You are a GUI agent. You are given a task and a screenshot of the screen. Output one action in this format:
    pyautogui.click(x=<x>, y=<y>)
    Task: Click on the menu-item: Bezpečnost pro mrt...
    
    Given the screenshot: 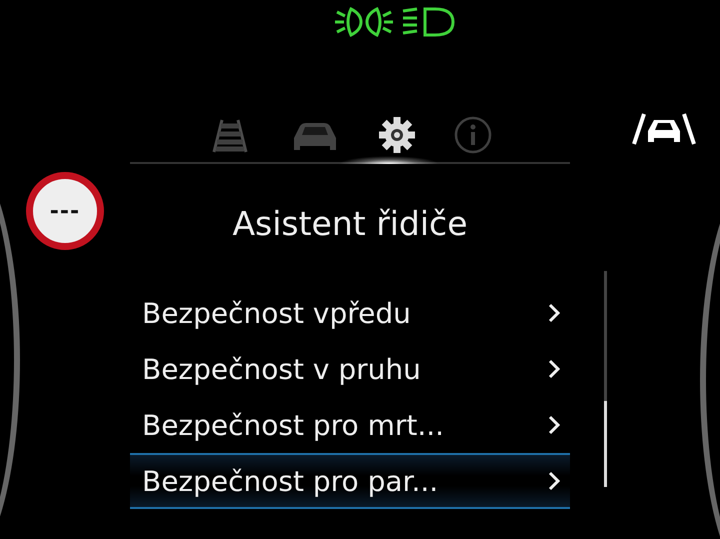 What is the action you would take?
    pyautogui.click(x=350, y=425)
    